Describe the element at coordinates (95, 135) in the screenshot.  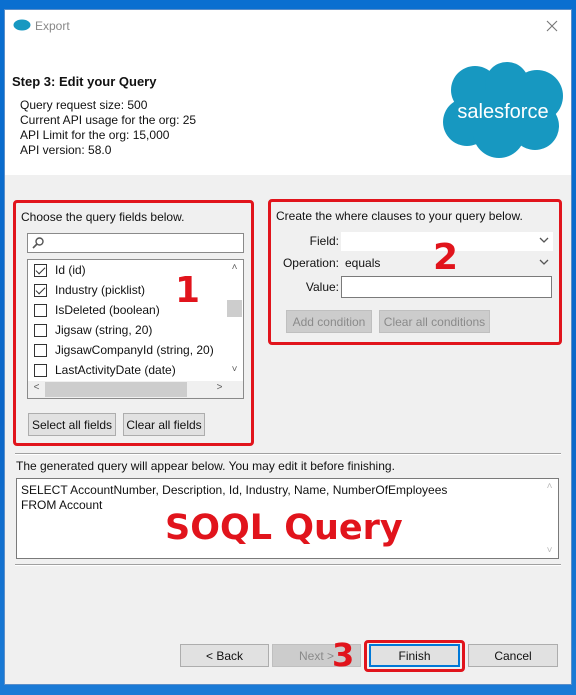
I see `api-limit: API Limit for the org: 15,000` at that location.